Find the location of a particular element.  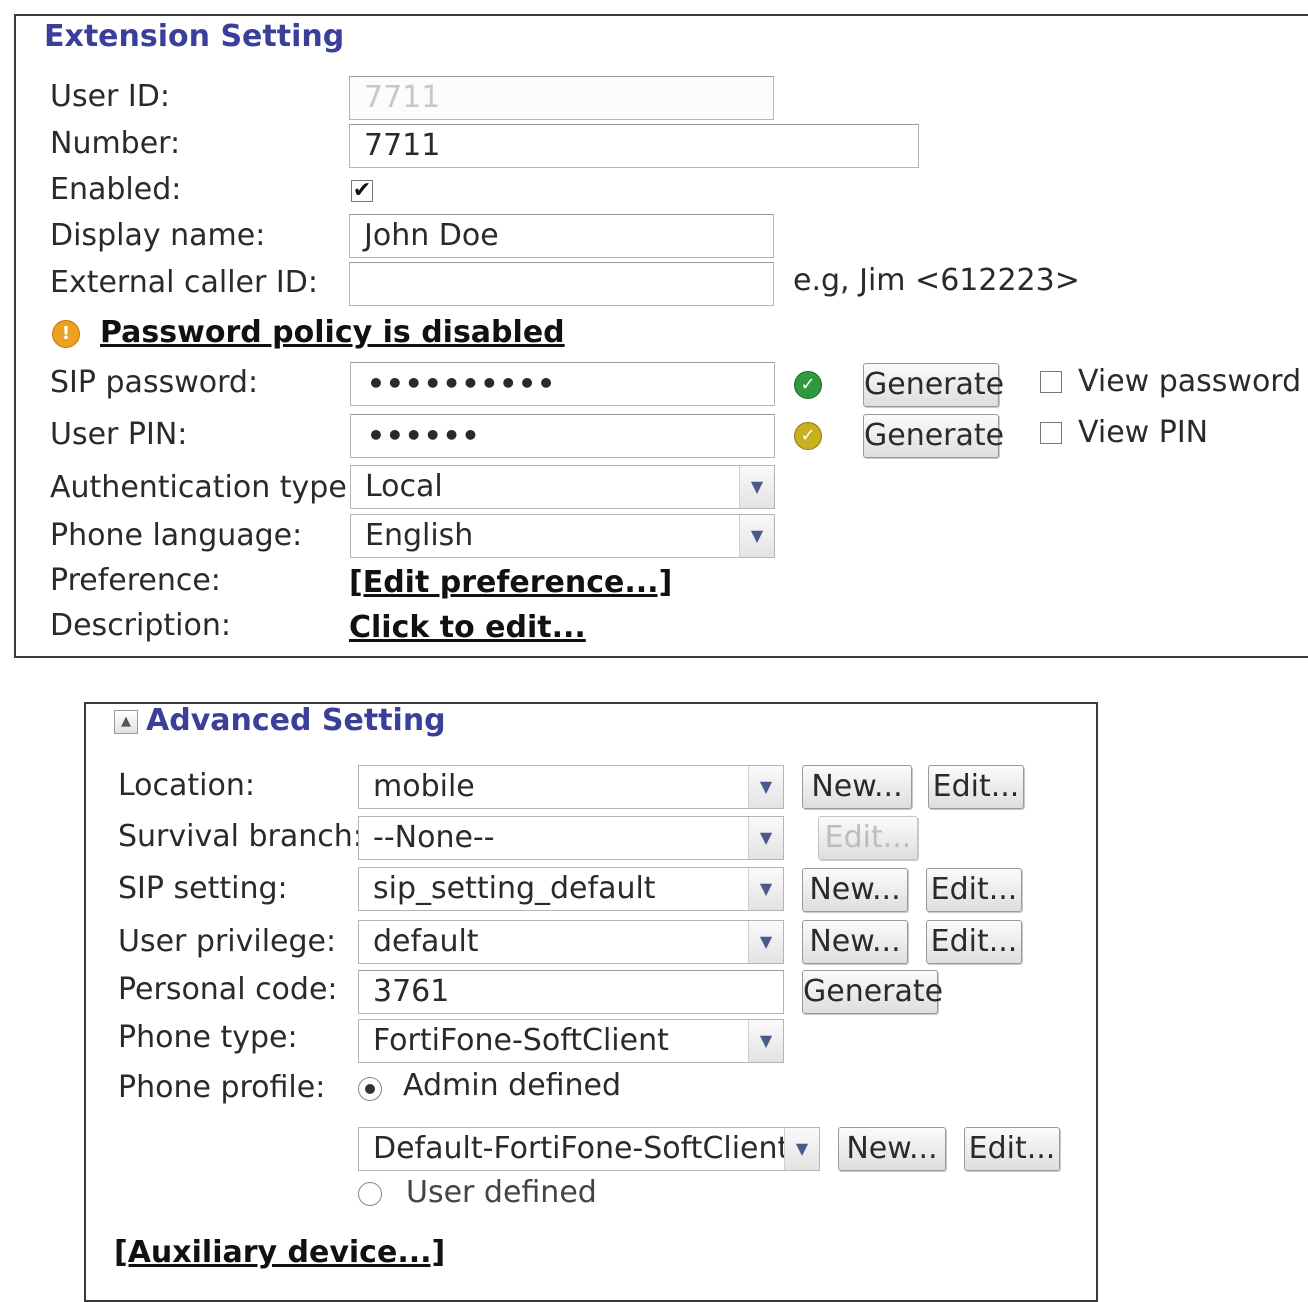

phone-type-label: Phone type: is located at coordinates (208, 1037).